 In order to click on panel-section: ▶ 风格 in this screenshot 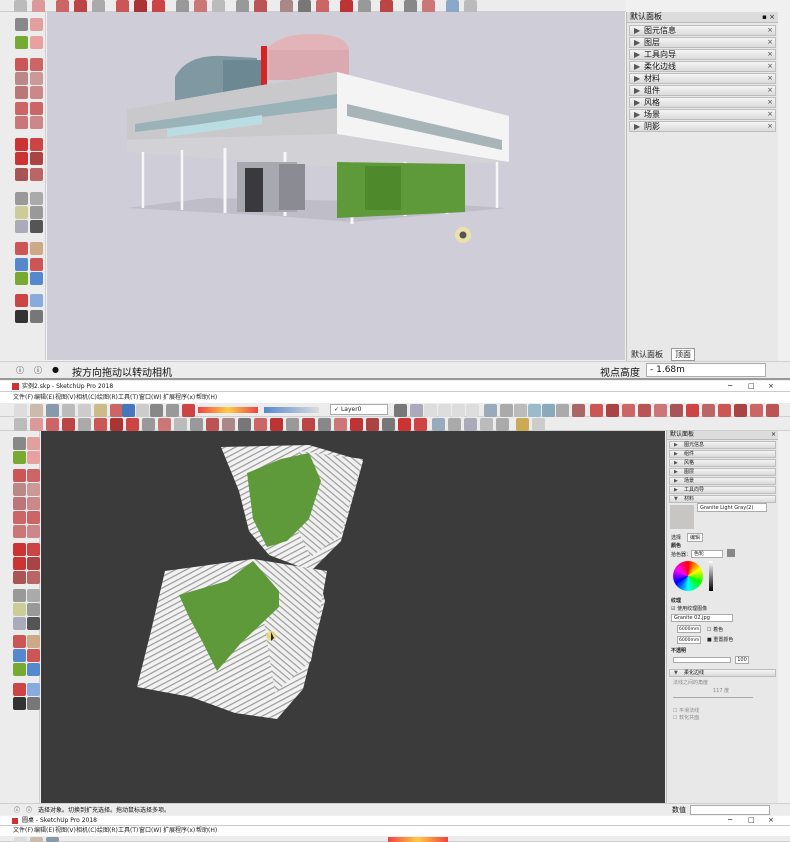, I will do `click(722, 463)`.